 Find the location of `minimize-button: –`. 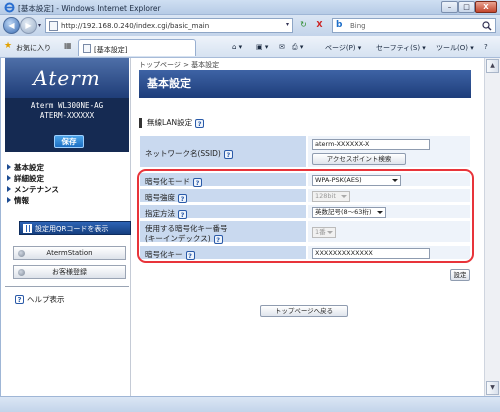

minimize-button: – is located at coordinates (449, 7).